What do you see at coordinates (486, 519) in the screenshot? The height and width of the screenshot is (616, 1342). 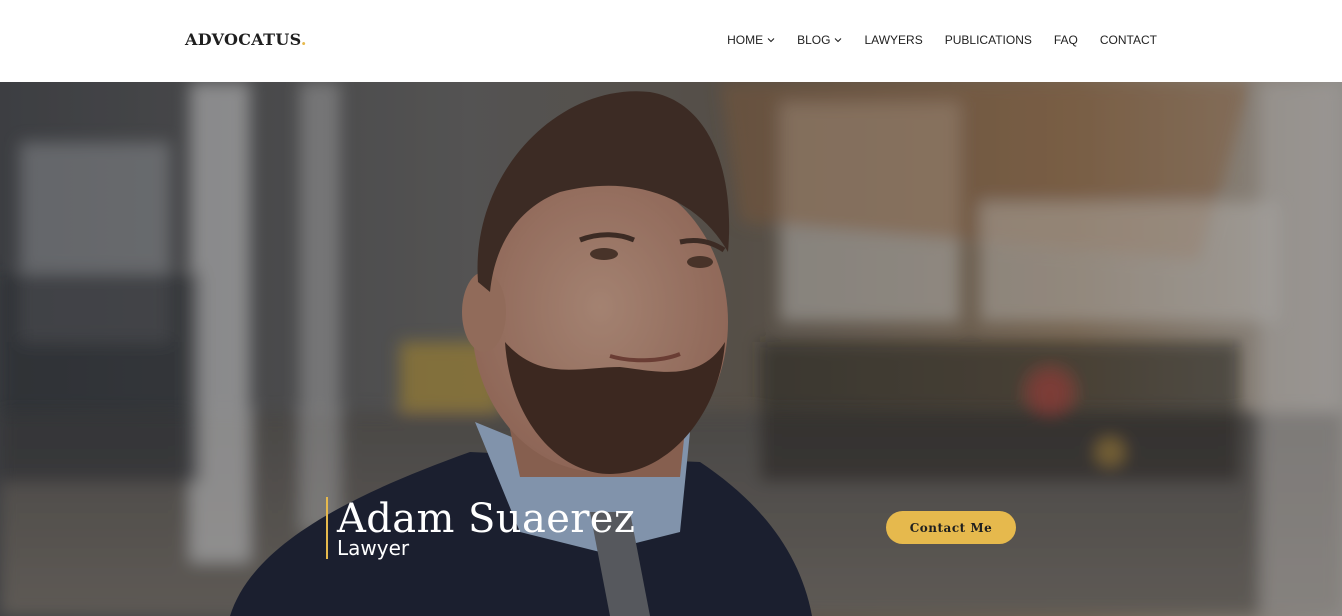 I see `hero-name: Adam Suaerez` at bounding box center [486, 519].